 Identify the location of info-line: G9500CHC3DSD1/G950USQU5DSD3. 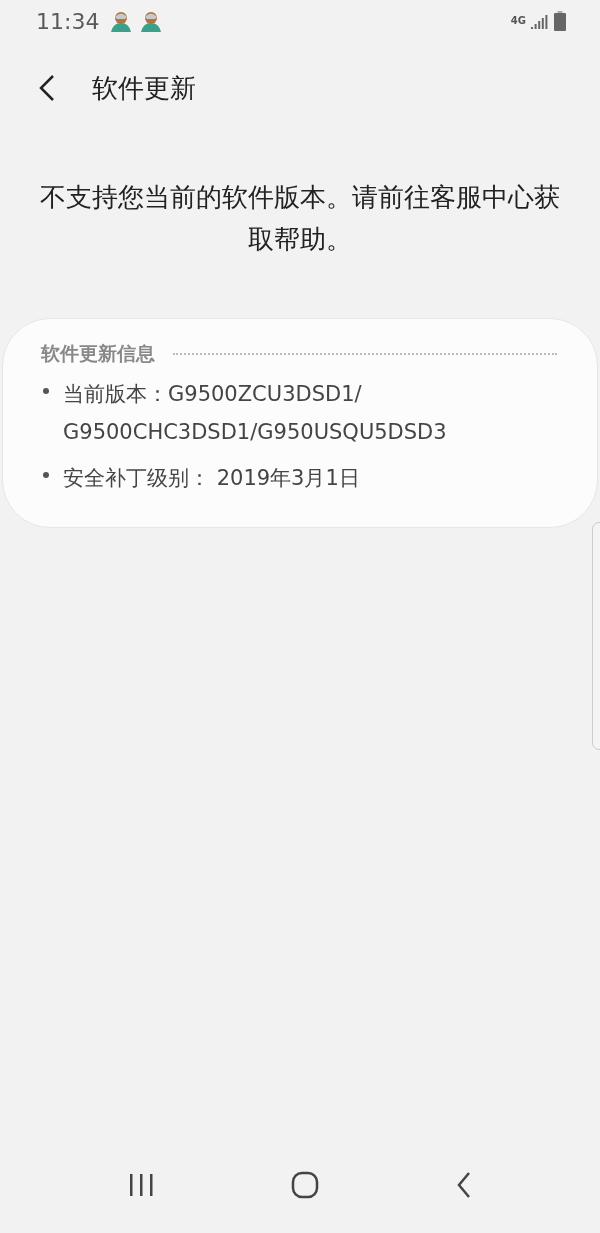
(255, 432).